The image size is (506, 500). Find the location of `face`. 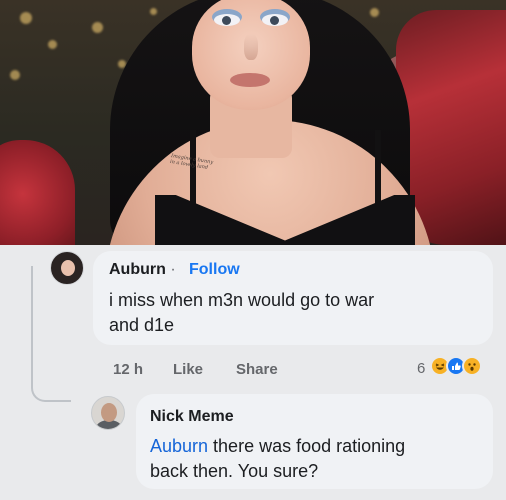

face is located at coordinates (251, 55).